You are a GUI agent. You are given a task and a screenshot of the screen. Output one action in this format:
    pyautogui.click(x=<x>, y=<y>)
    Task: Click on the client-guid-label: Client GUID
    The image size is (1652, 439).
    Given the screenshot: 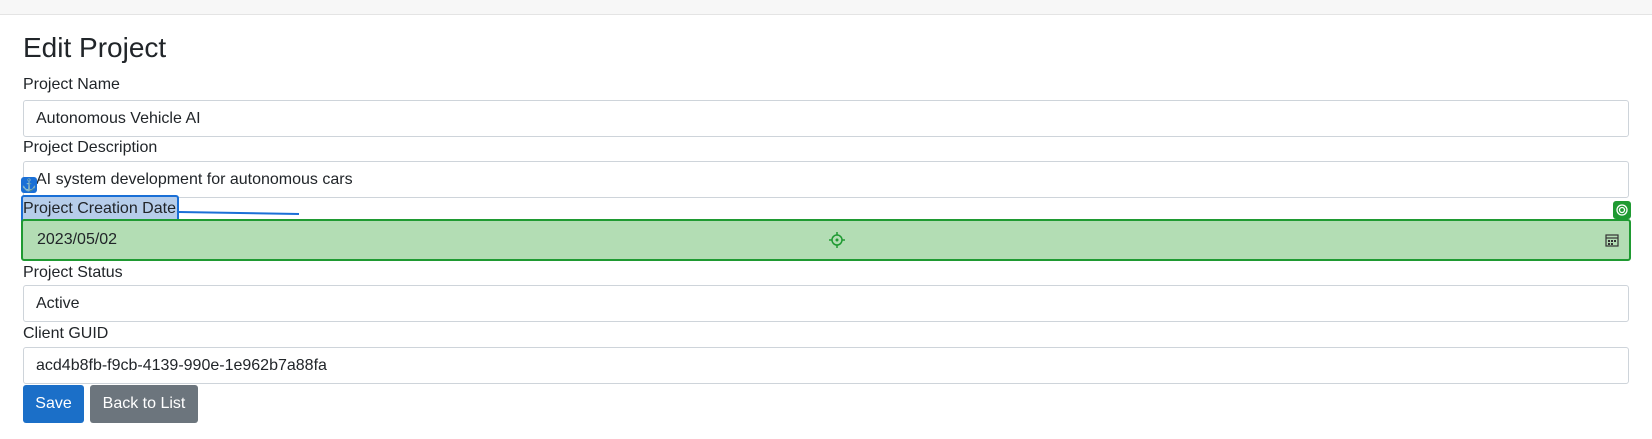 What is the action you would take?
    pyautogui.click(x=66, y=333)
    